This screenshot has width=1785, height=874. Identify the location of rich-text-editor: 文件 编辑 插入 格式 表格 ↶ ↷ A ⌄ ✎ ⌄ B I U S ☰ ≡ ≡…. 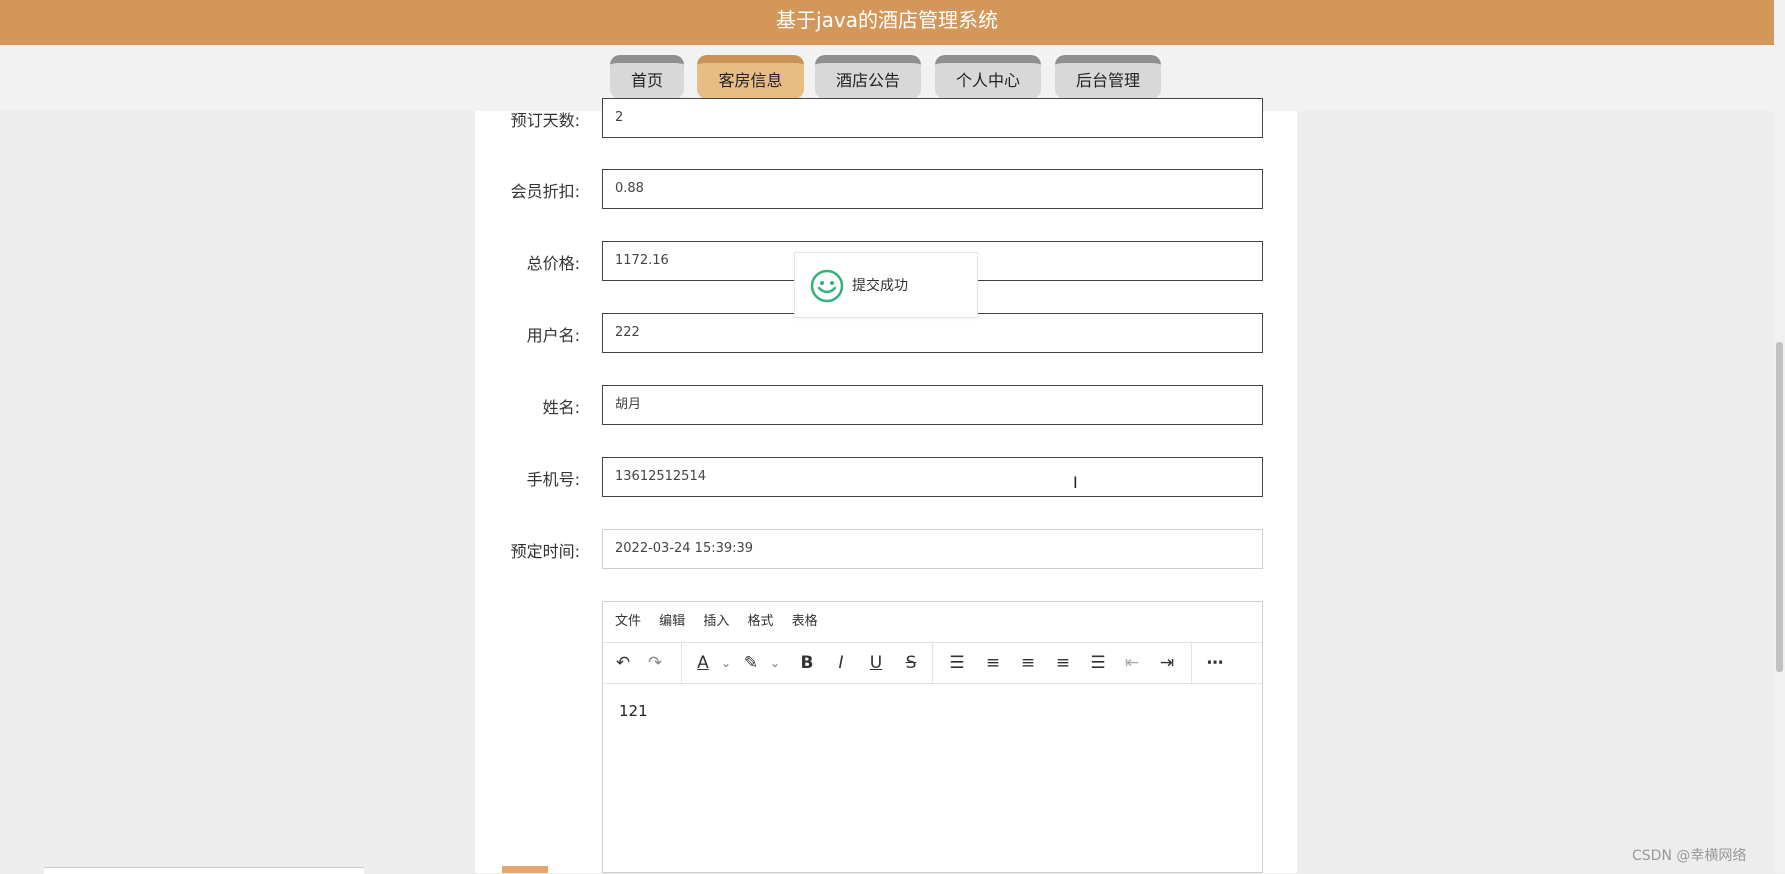
(932, 737).